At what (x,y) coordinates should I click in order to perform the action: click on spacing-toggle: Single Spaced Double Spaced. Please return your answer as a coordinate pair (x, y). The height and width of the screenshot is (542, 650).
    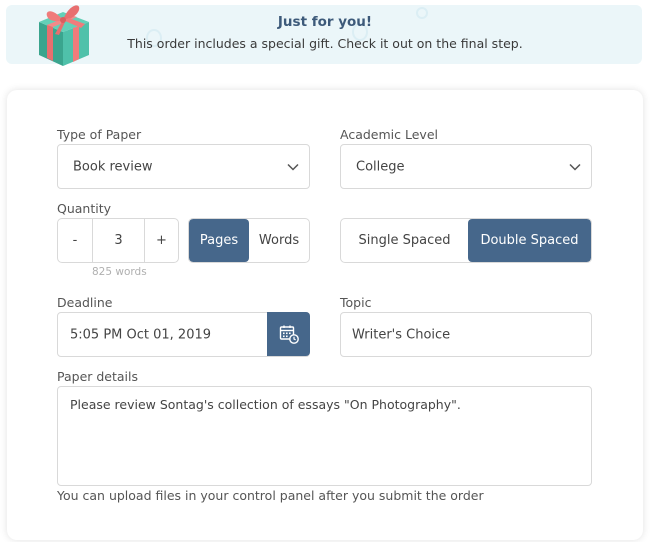
    Looking at the image, I should click on (466, 240).